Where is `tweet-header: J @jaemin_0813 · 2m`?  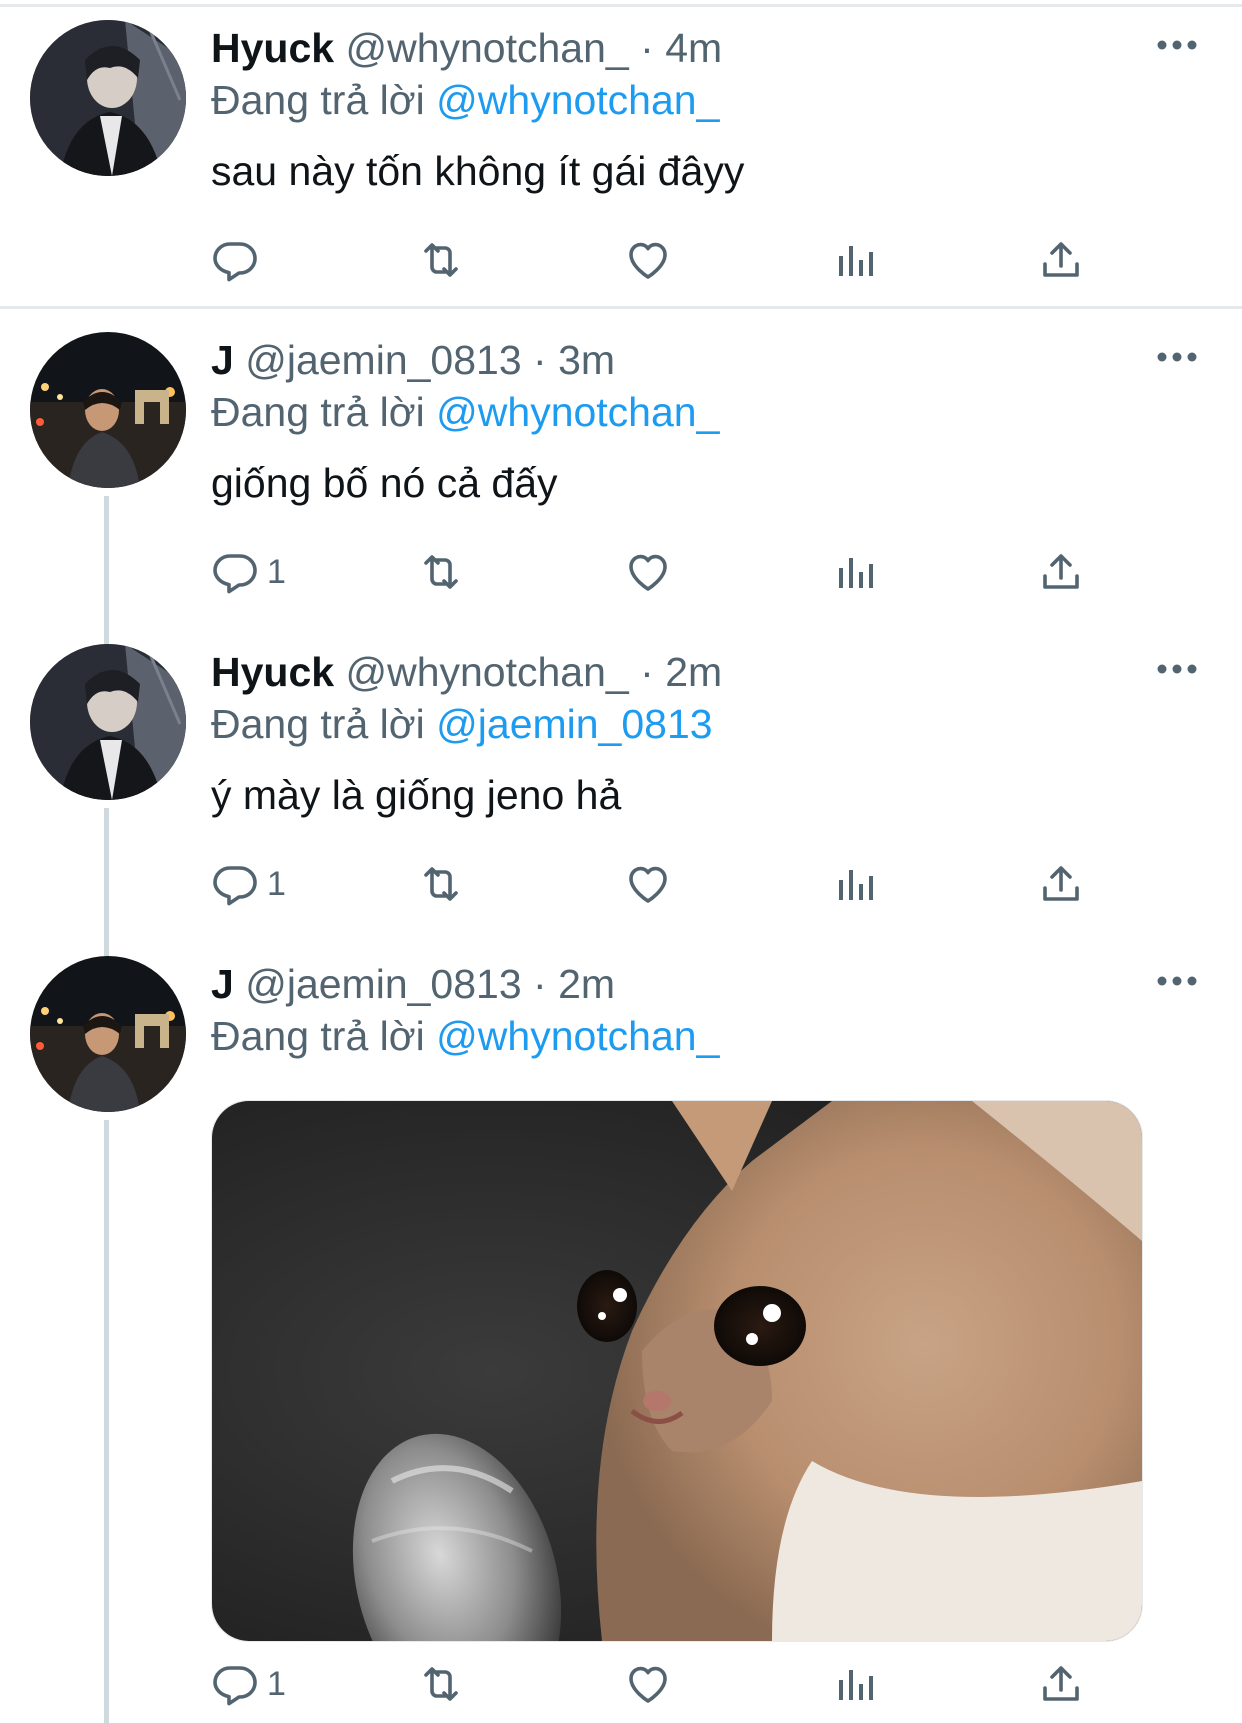 tweet-header: J @jaemin_0813 · 2m is located at coordinates (413, 984).